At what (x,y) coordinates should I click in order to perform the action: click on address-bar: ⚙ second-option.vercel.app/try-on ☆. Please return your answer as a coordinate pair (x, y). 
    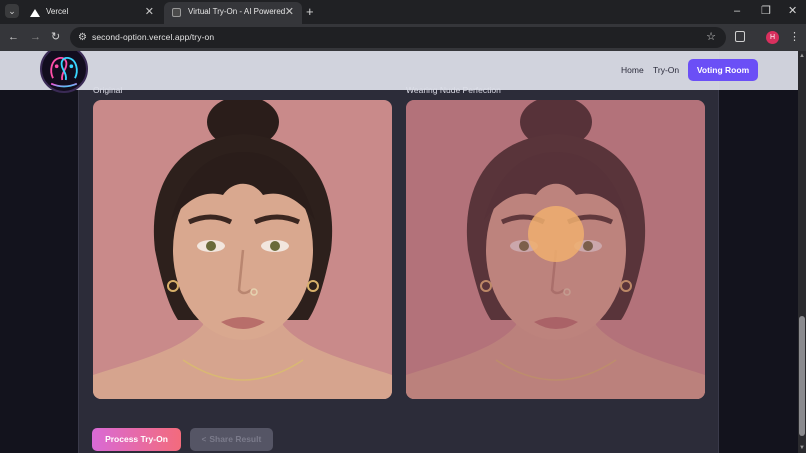
    Looking at the image, I should click on (398, 37).